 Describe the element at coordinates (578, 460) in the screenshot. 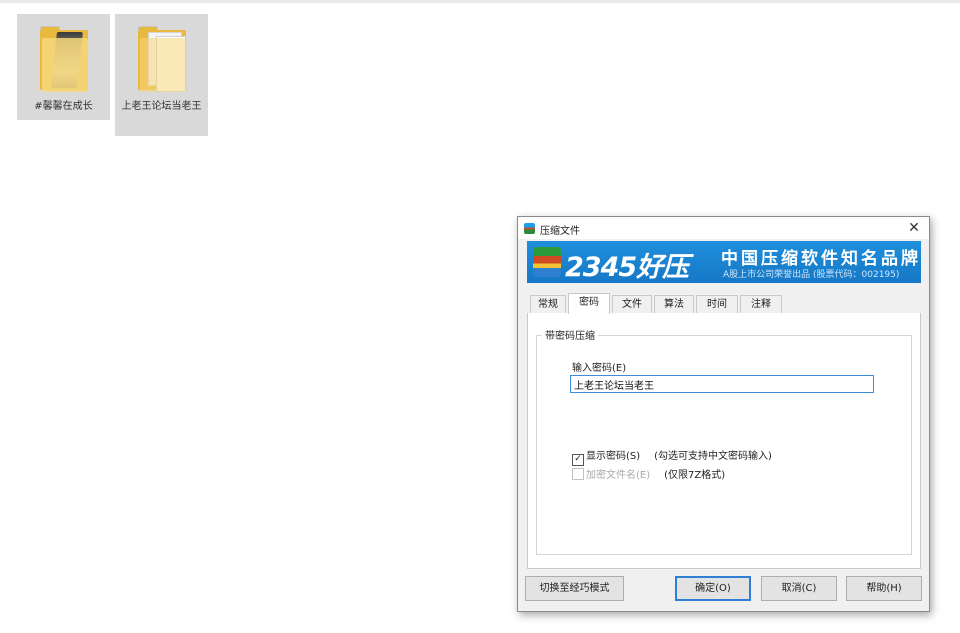

I see `show-password-checkbox: ✓` at that location.